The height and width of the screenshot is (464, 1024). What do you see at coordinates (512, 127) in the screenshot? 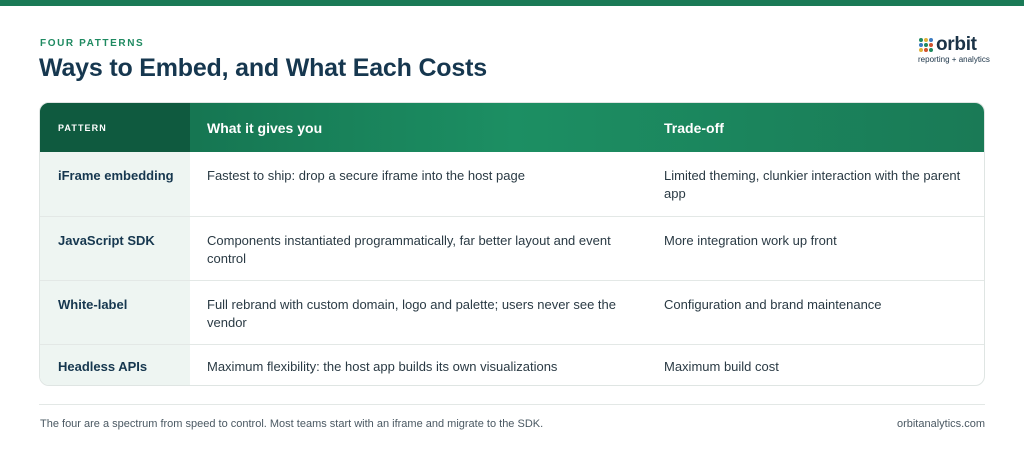
I see `table-header: PATTERN What it gives you Trade-off` at bounding box center [512, 127].